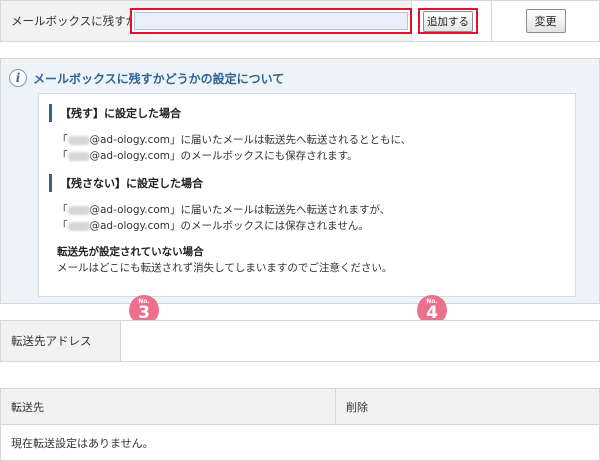 This screenshot has height=461, width=600. Describe the element at coordinates (61, 341) in the screenshot. I see `forward-address-label: 転送先アドレス` at that location.